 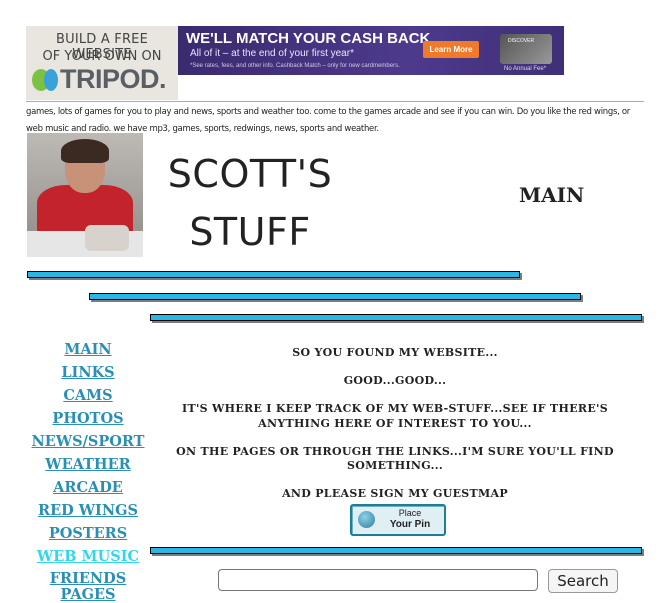 I want to click on no-annual-fee-text: No Annual Fee*, so click(x=525, y=69).